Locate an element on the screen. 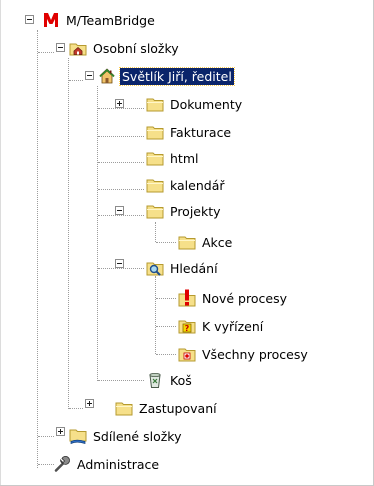 Image resolution: width=374 pixels, height=486 pixels. tree-node-label: Všechny procesy is located at coordinates (255, 354).